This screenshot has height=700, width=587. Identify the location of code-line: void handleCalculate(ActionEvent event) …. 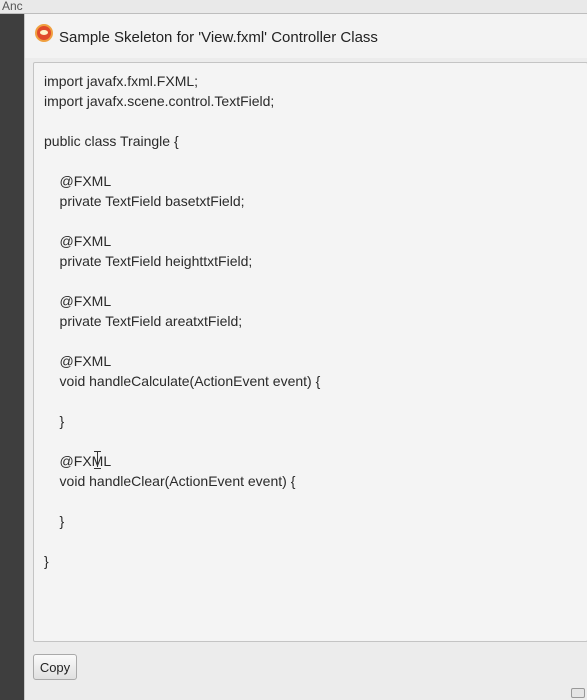
(182, 381).